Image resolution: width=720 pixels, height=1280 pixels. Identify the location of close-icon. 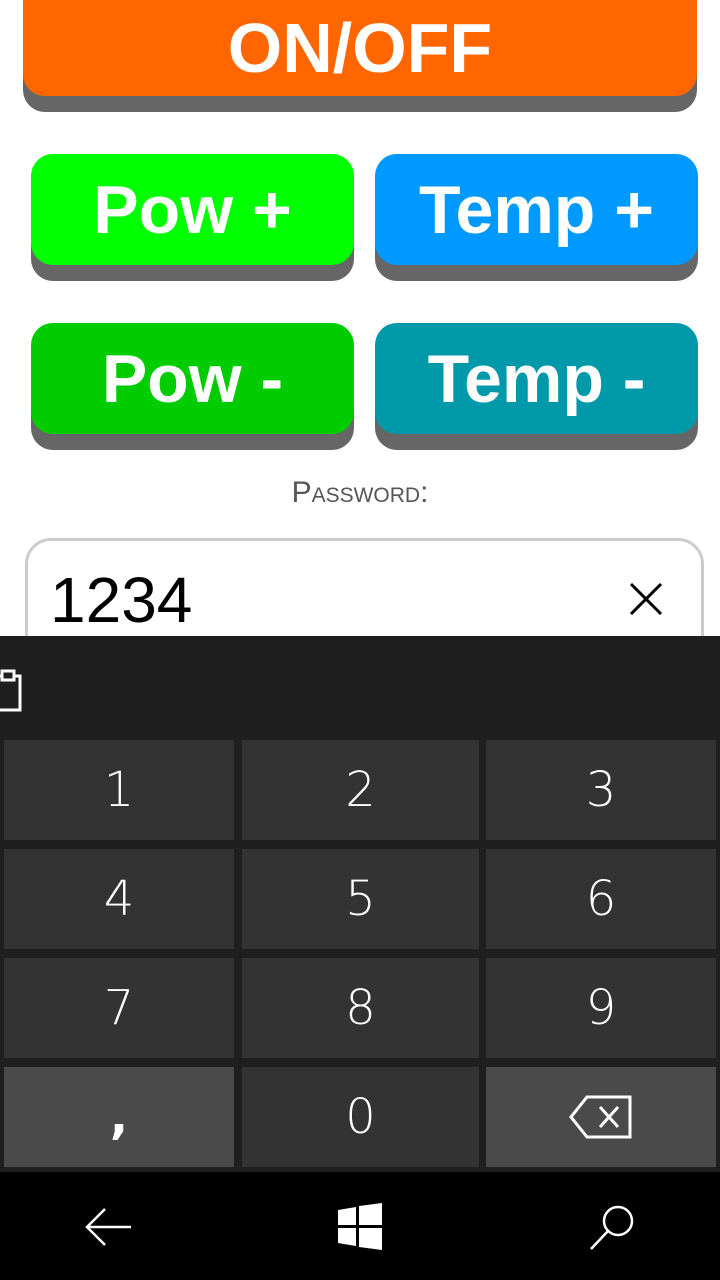
(646, 599).